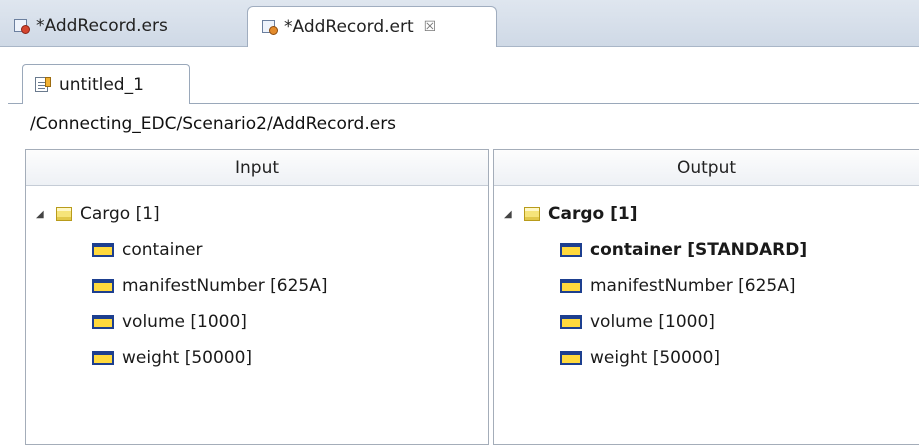 The image size is (919, 445). I want to click on output-field-weight: weight [50000], so click(706, 358).